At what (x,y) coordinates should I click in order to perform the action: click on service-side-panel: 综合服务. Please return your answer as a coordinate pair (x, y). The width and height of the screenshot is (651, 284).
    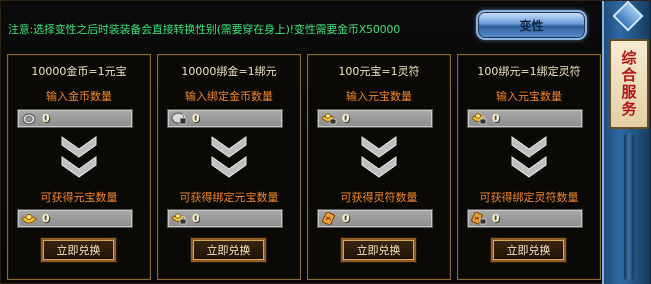
    Looking at the image, I should click on (626, 142).